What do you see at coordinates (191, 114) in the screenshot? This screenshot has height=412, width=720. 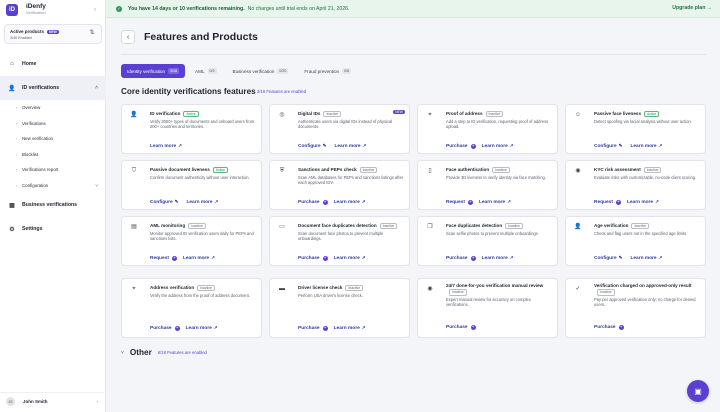 I see `status-badge: Active` at bounding box center [191, 114].